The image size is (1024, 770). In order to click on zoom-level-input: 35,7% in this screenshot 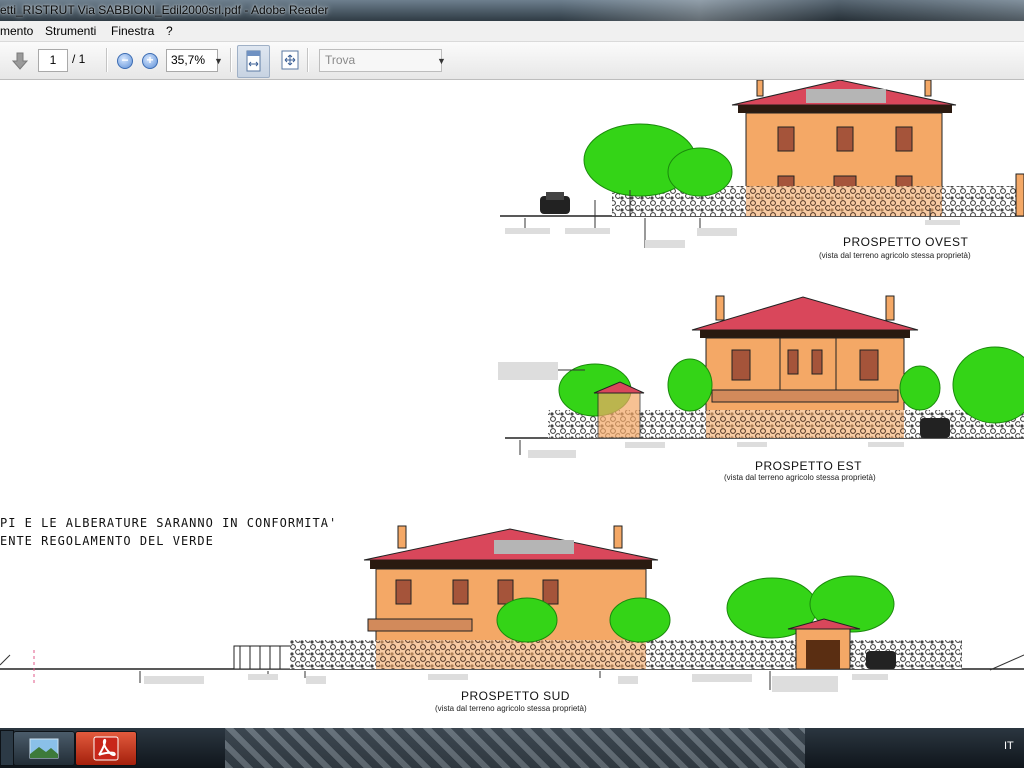, I will do `click(192, 60)`.